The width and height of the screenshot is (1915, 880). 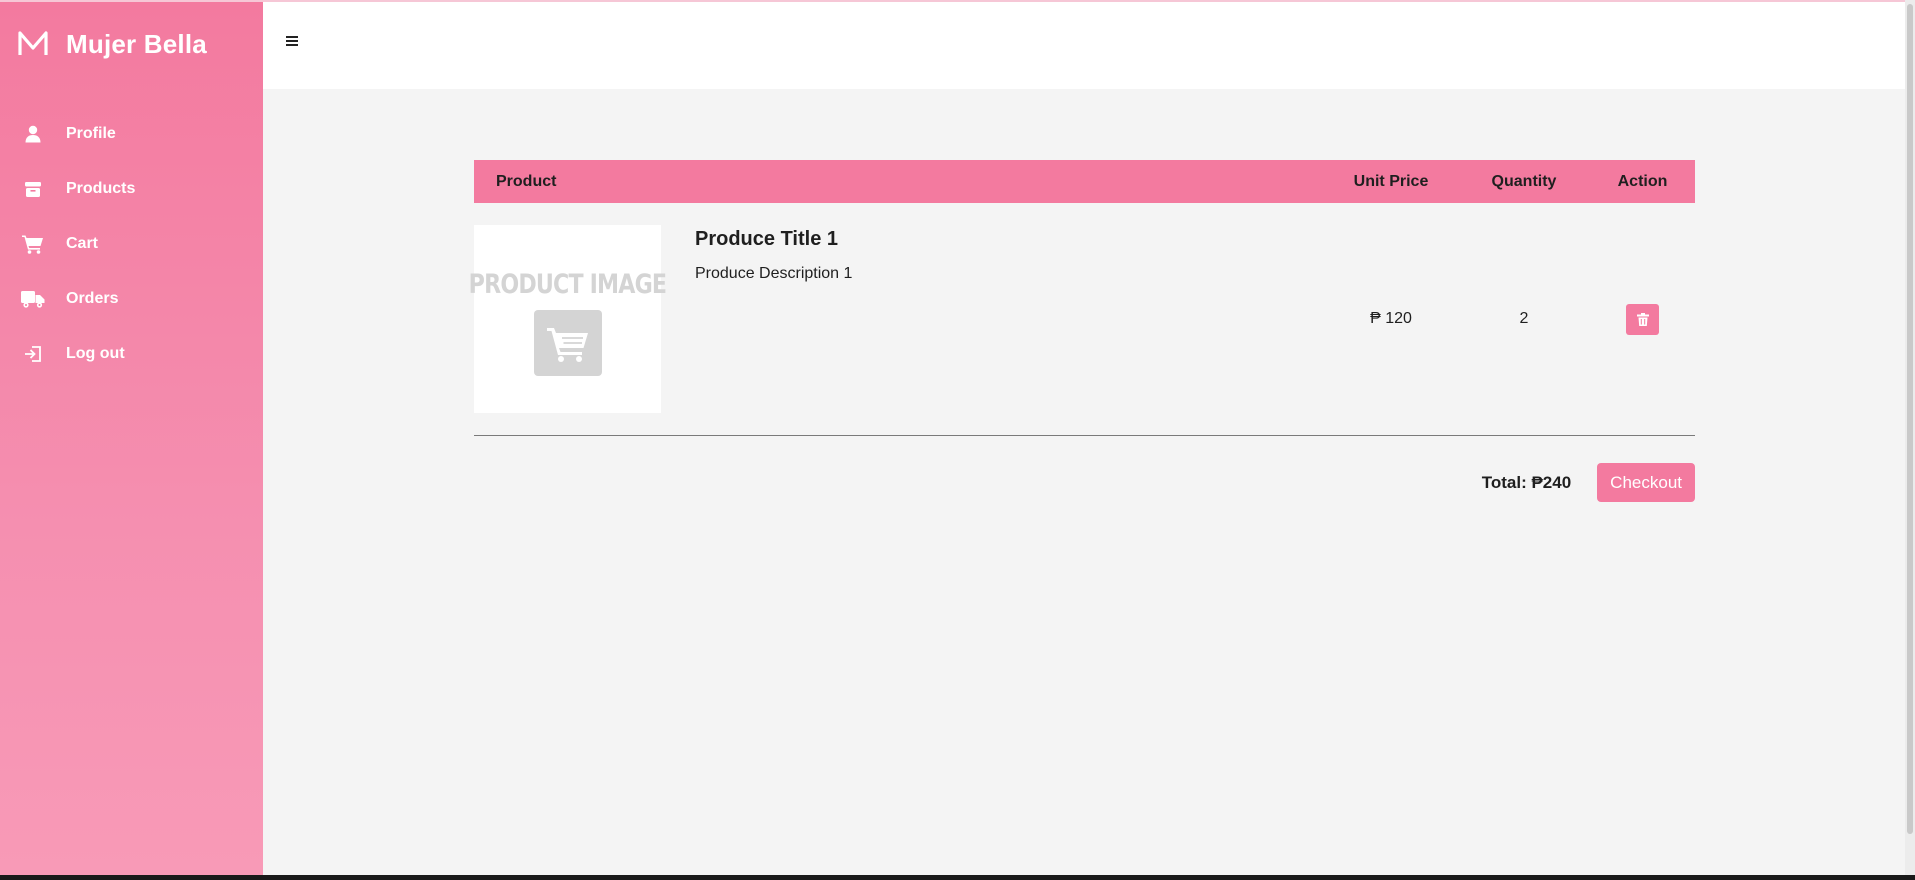 What do you see at coordinates (101, 188) in the screenshot?
I see `sidebar-item-label: Products` at bounding box center [101, 188].